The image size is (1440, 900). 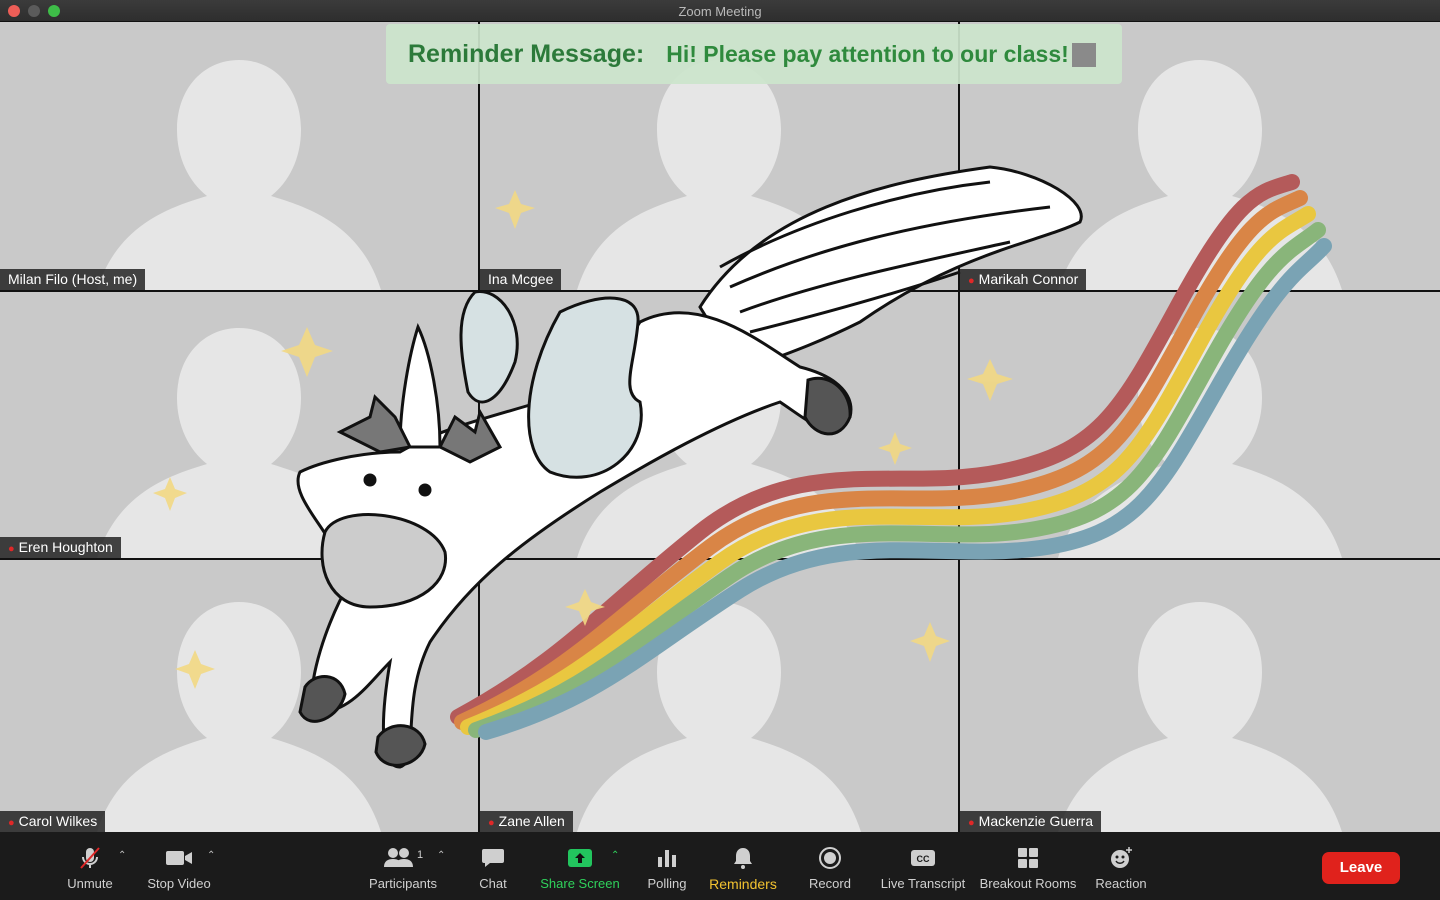 I want to click on participant-name-tag: ● Marikah Connor, so click(x=1023, y=279).